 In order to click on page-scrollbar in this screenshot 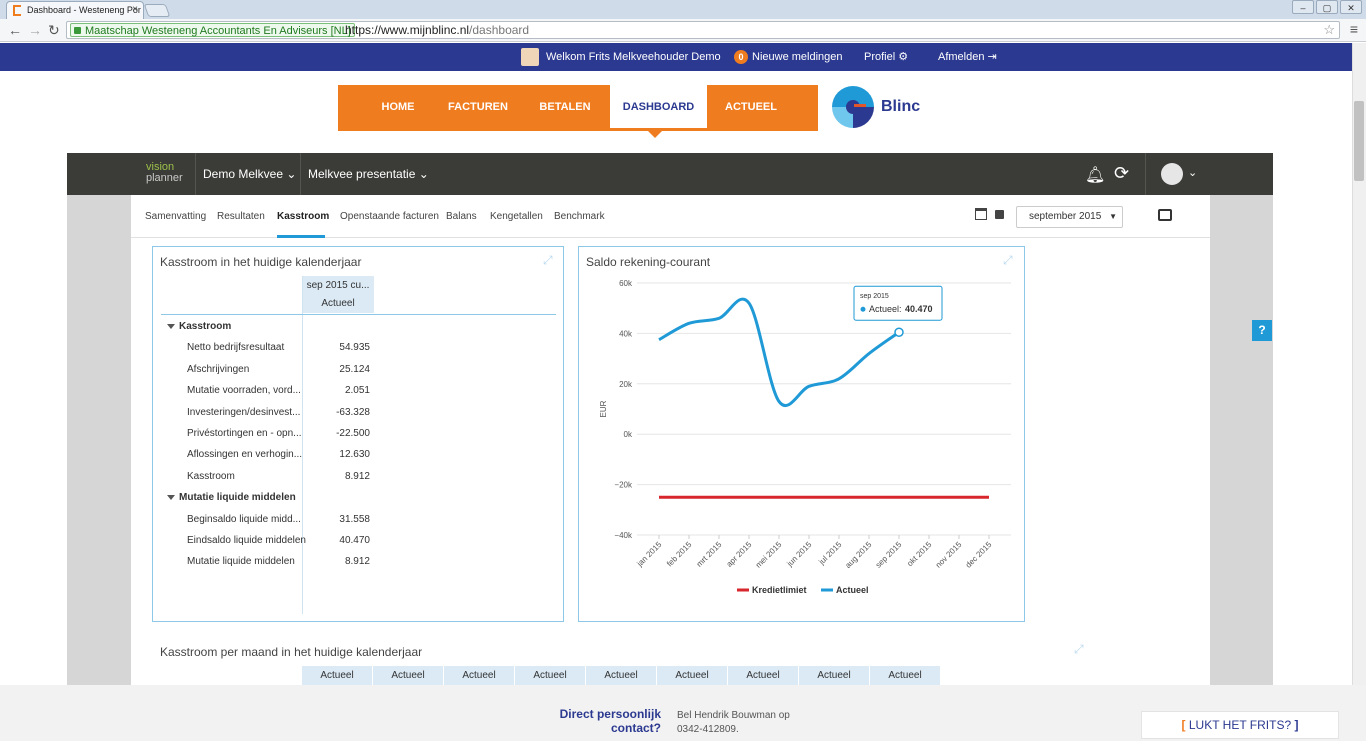, I will do `click(1359, 364)`.